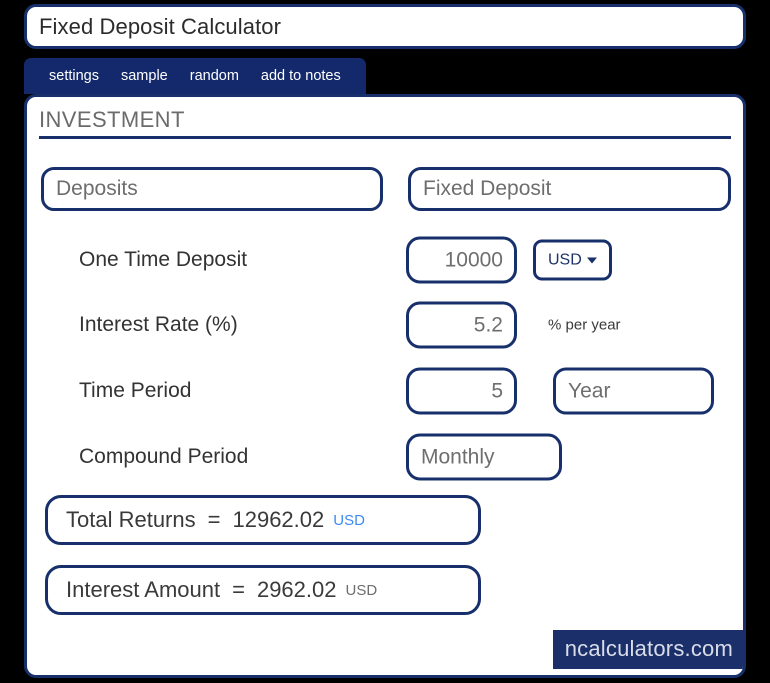 Image resolution: width=770 pixels, height=683 pixels. What do you see at coordinates (647, 649) in the screenshot?
I see `brand-badge: ncalculators.com` at bounding box center [647, 649].